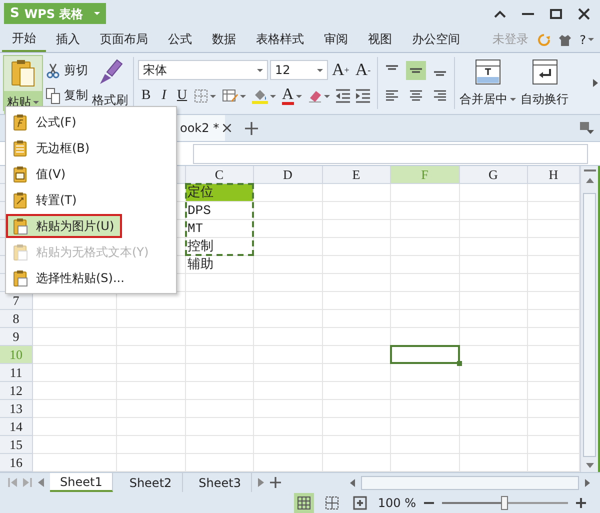 The image size is (600, 513). Describe the element at coordinates (299, 70) in the screenshot. I see `font-size-dropdown: 12` at that location.